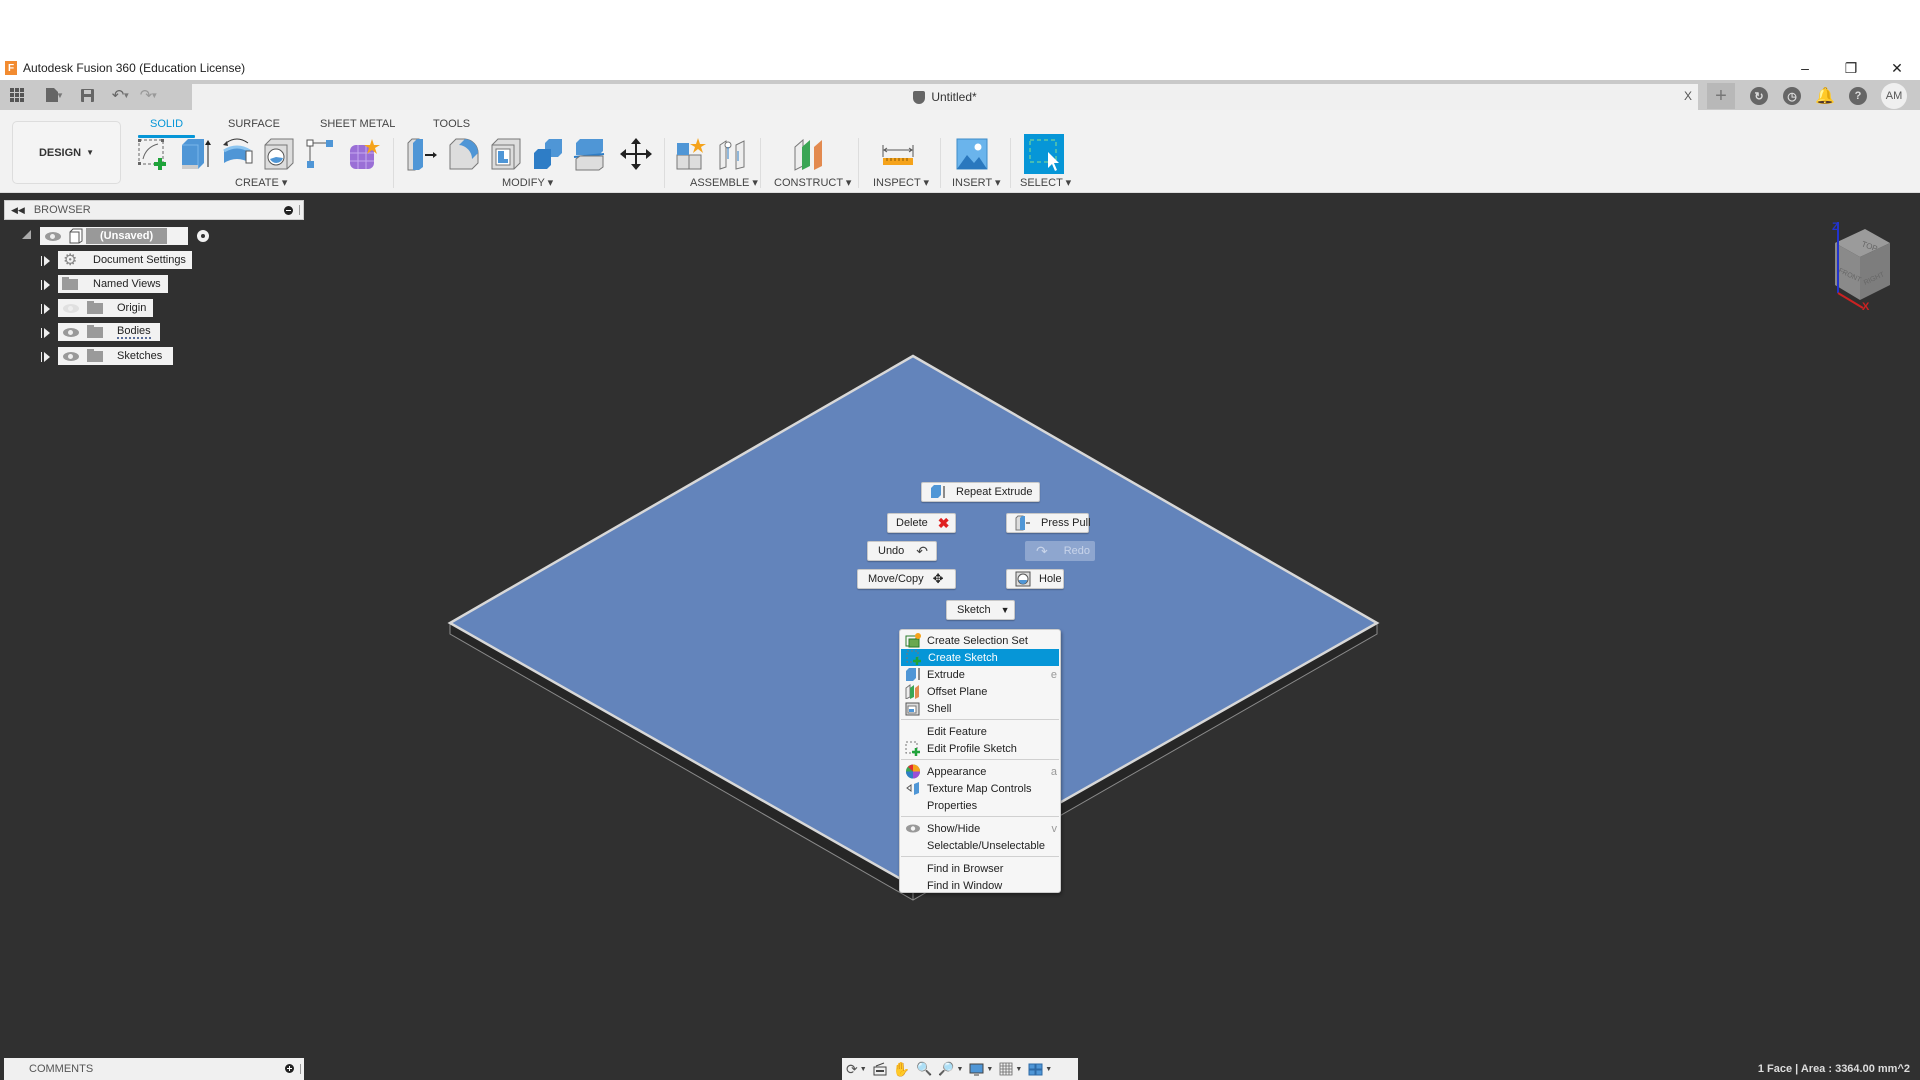 This screenshot has height=1080, width=1920. I want to click on job-status-icon: ◷, so click(1792, 96).